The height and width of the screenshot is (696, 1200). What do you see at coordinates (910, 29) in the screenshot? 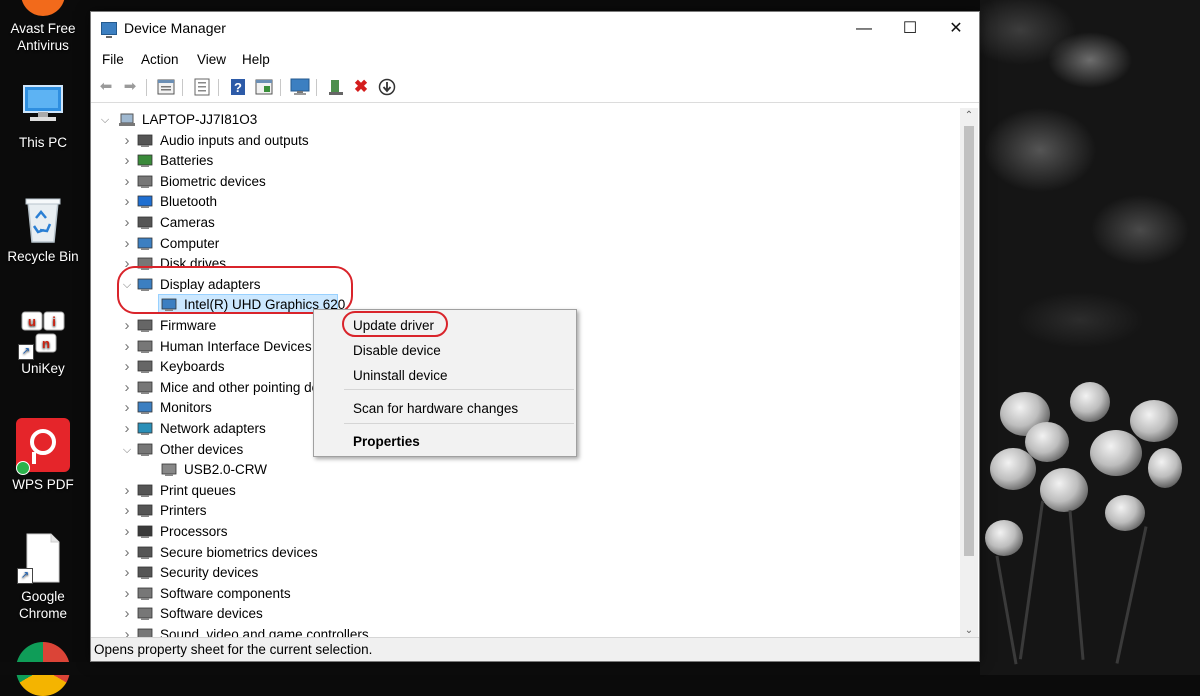
I see `maximize-button: ☐` at bounding box center [910, 29].